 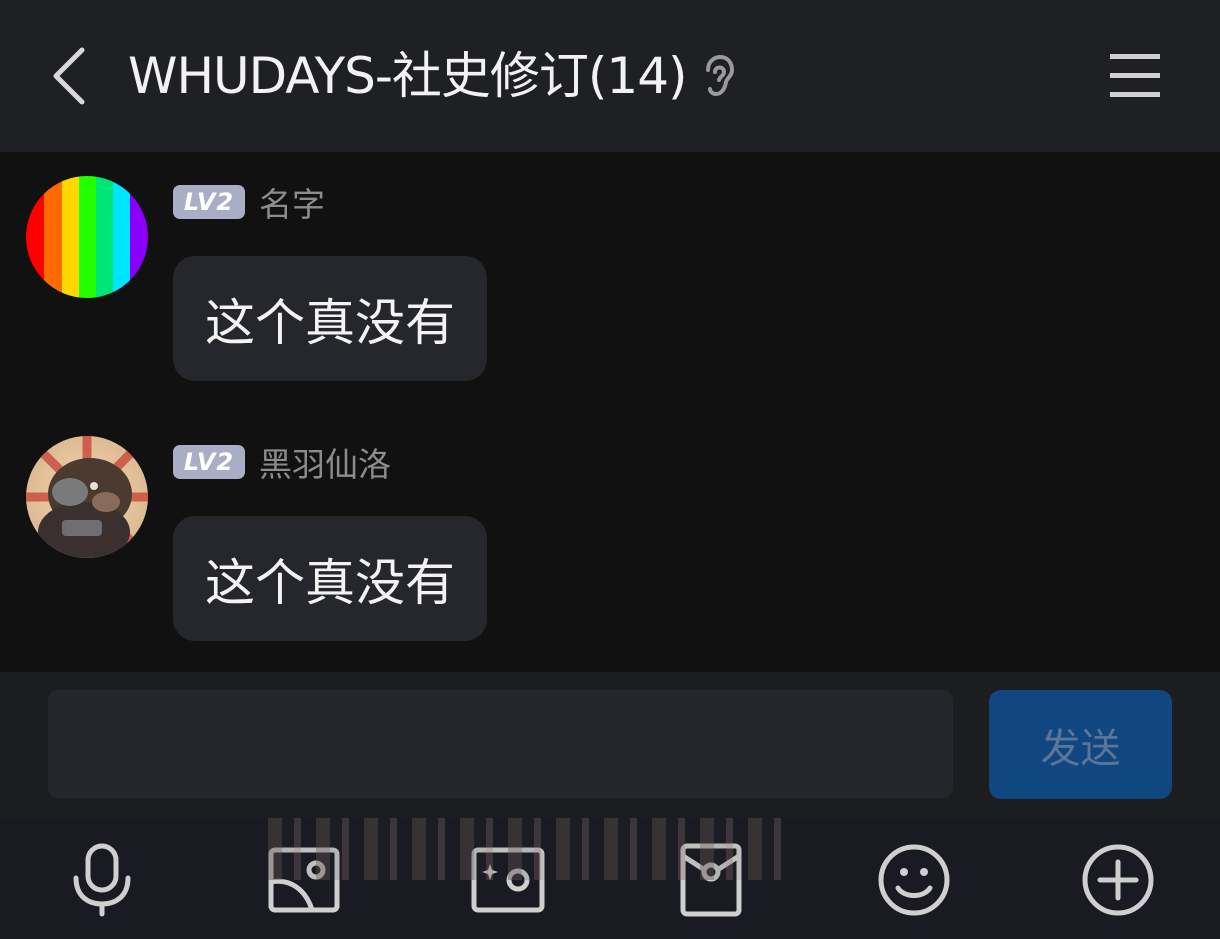 I want to click on armored-bear-avatar, so click(x=87, y=497).